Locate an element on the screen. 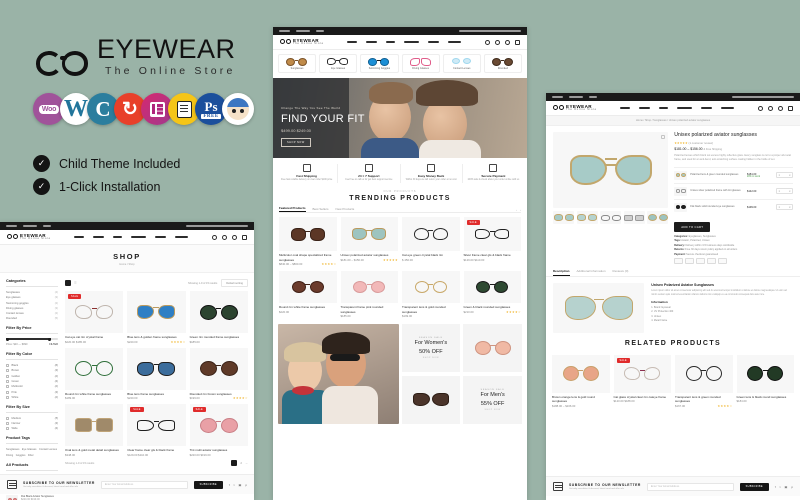 The image size is (800, 500). list-view-icon: ☰ is located at coordinates (75, 283).